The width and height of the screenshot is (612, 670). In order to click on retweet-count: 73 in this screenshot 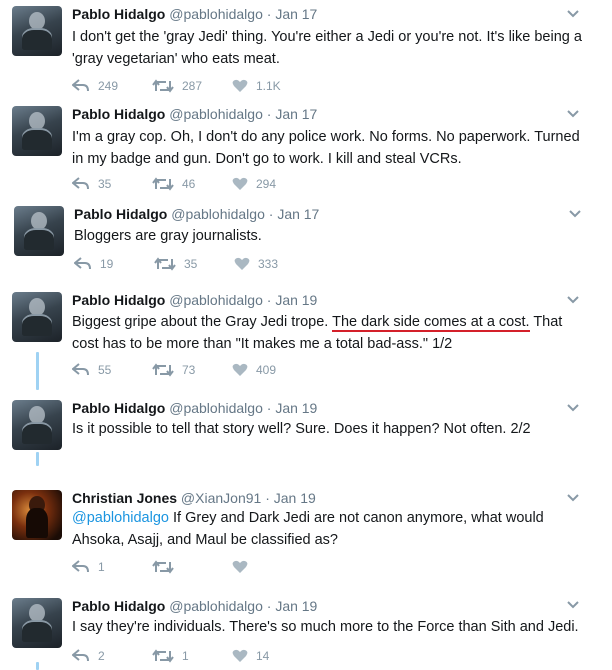, I will do `click(189, 370)`.